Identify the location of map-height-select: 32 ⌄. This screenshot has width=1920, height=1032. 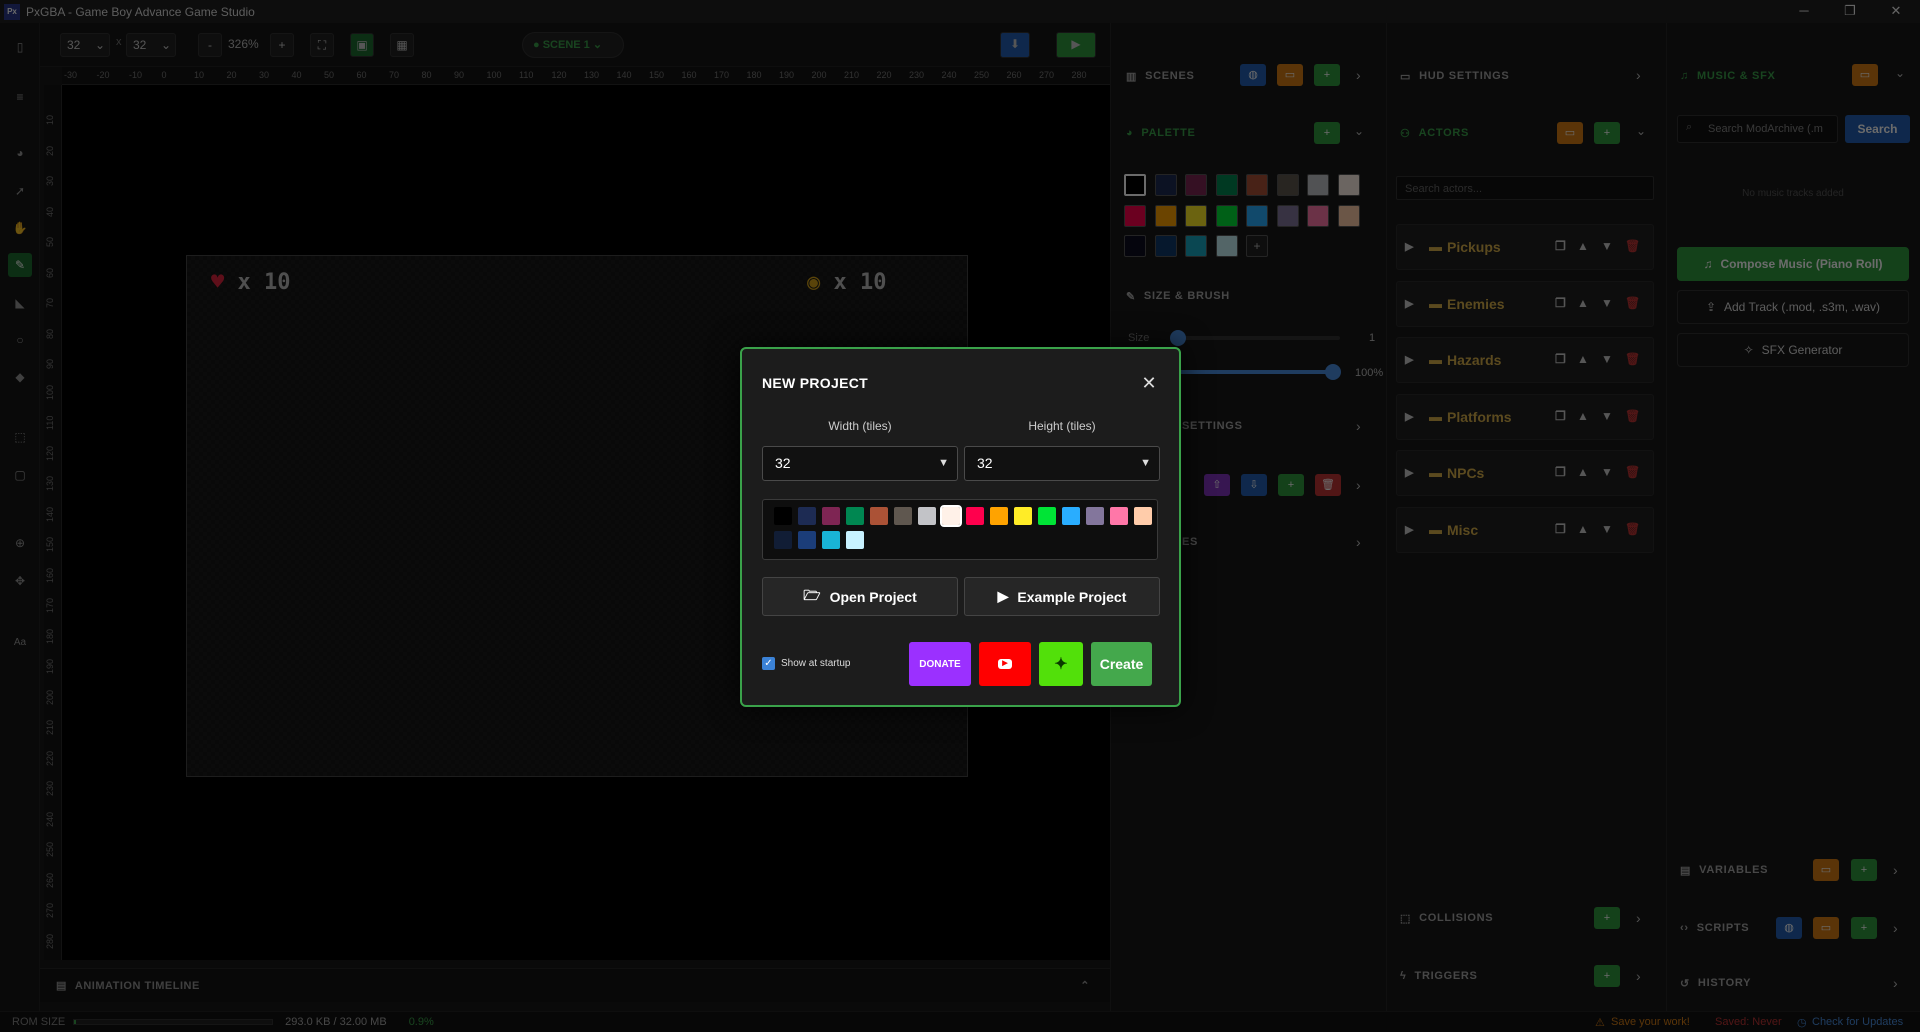
(151, 45).